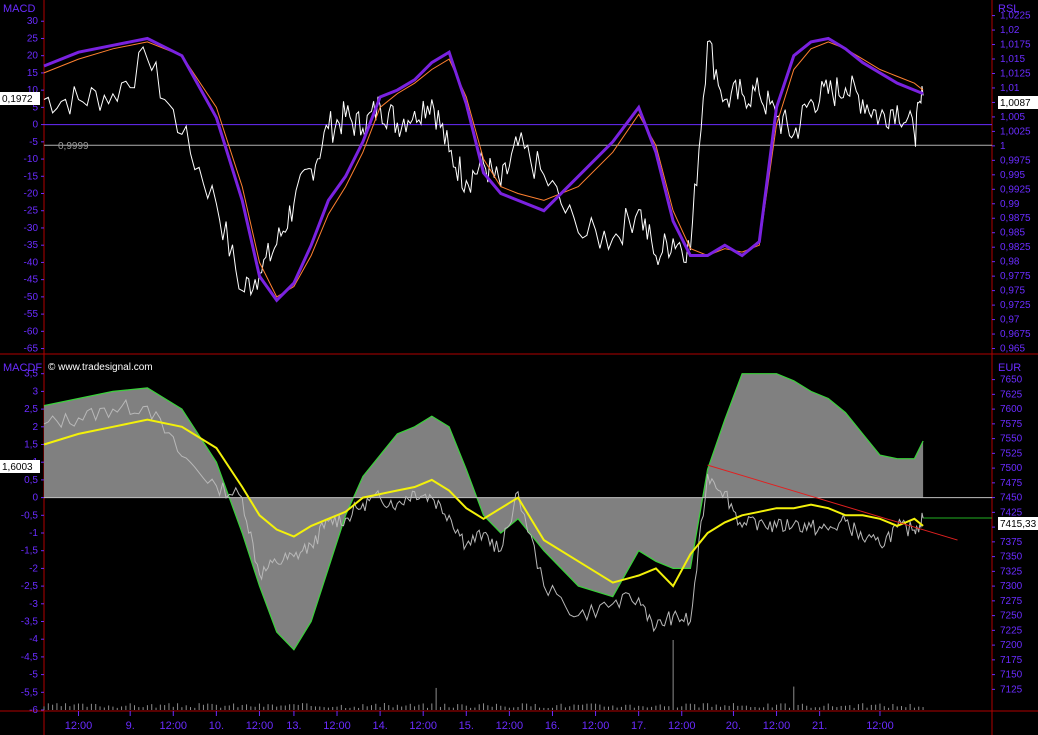 The width and height of the screenshot is (1038, 735). Describe the element at coordinates (33, 142) in the screenshot. I see `macd-tick-label: -5` at that location.